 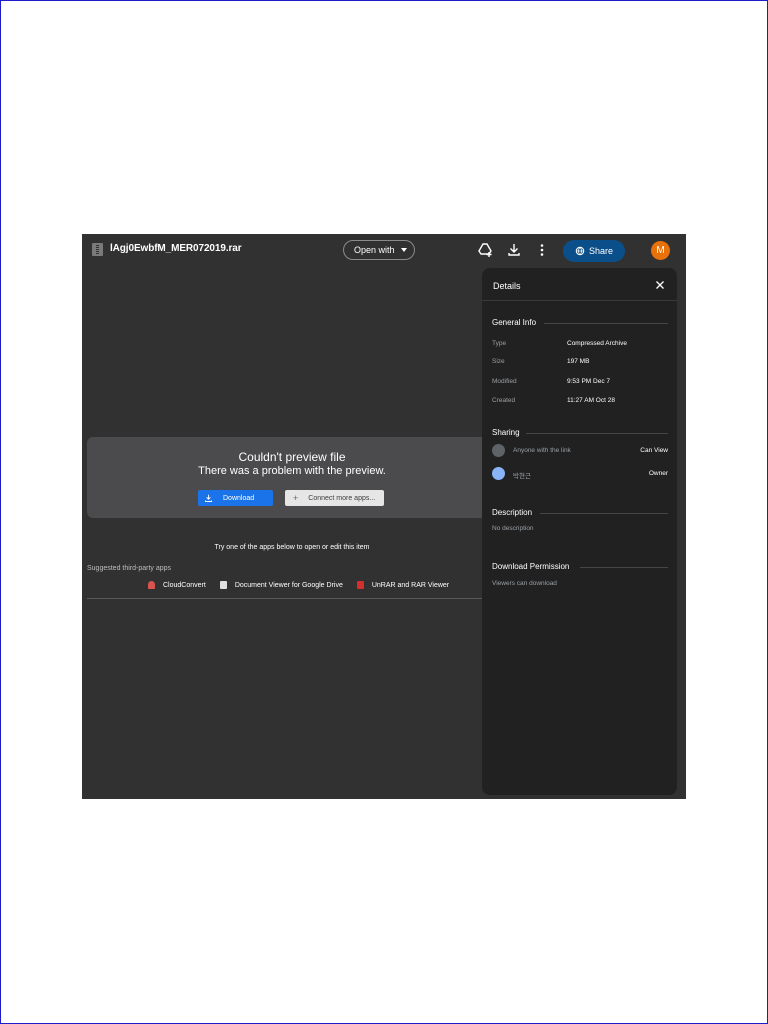 I want to click on more-options-button, so click(x=542, y=250).